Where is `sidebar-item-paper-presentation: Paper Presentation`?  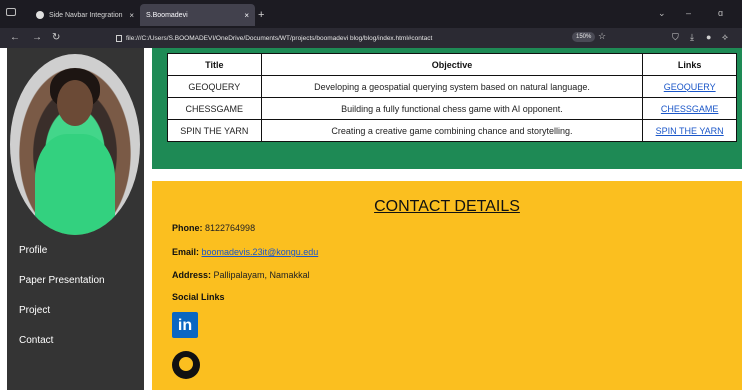 sidebar-item-paper-presentation: Paper Presentation is located at coordinates (62, 280).